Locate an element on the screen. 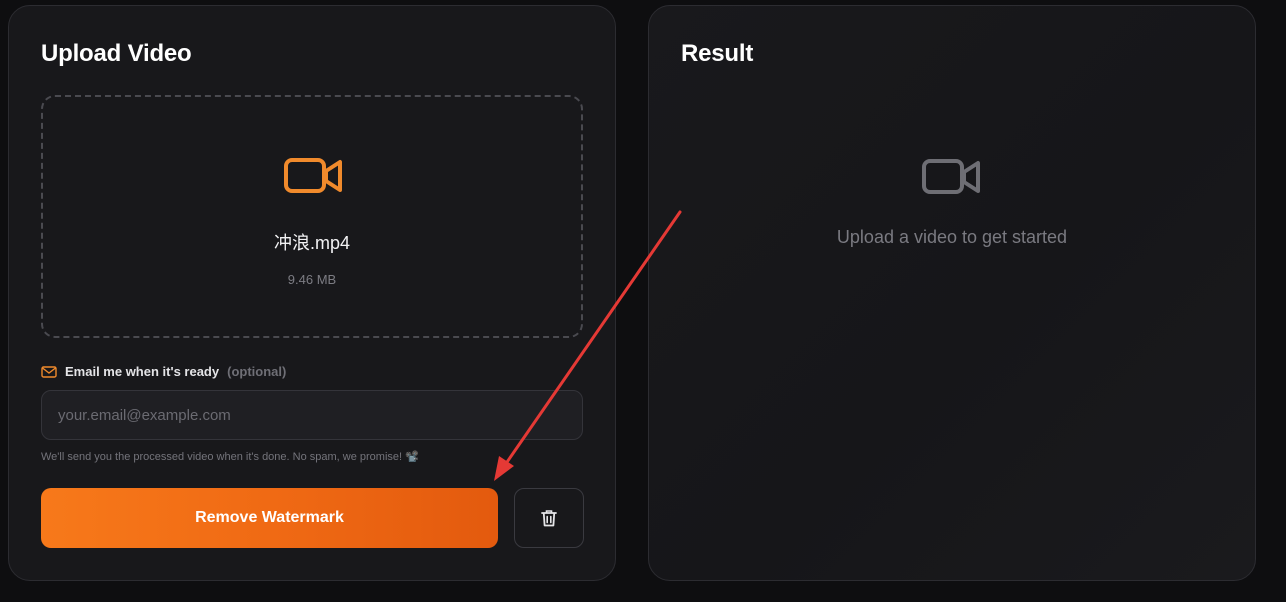  file-size: 9.46 MB is located at coordinates (312, 279).